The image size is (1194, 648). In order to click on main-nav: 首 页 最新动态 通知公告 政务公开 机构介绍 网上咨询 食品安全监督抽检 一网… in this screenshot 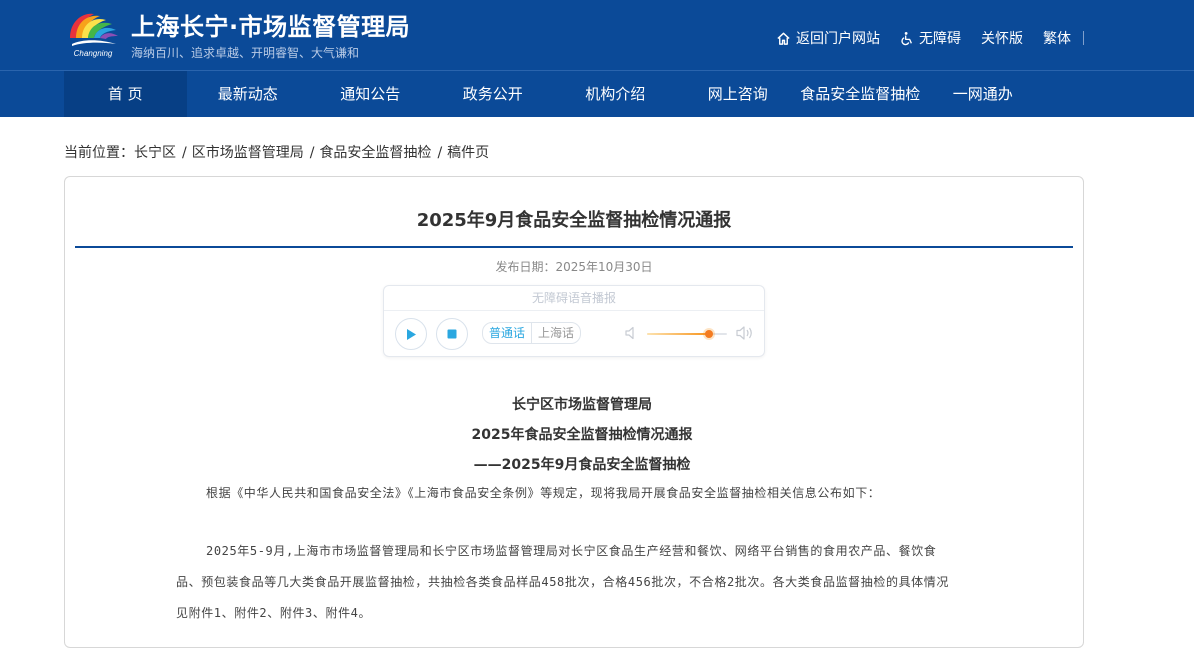, I will do `click(597, 93)`.